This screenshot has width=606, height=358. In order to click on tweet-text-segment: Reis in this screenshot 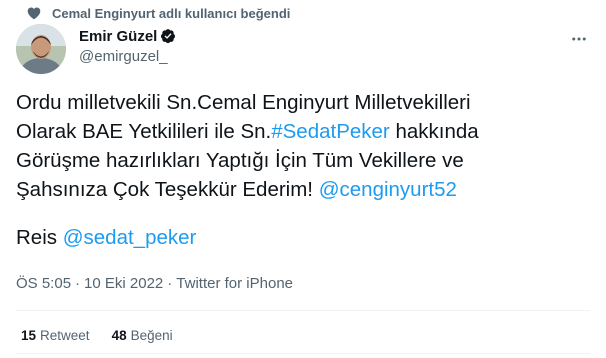, I will do `click(39, 237)`.